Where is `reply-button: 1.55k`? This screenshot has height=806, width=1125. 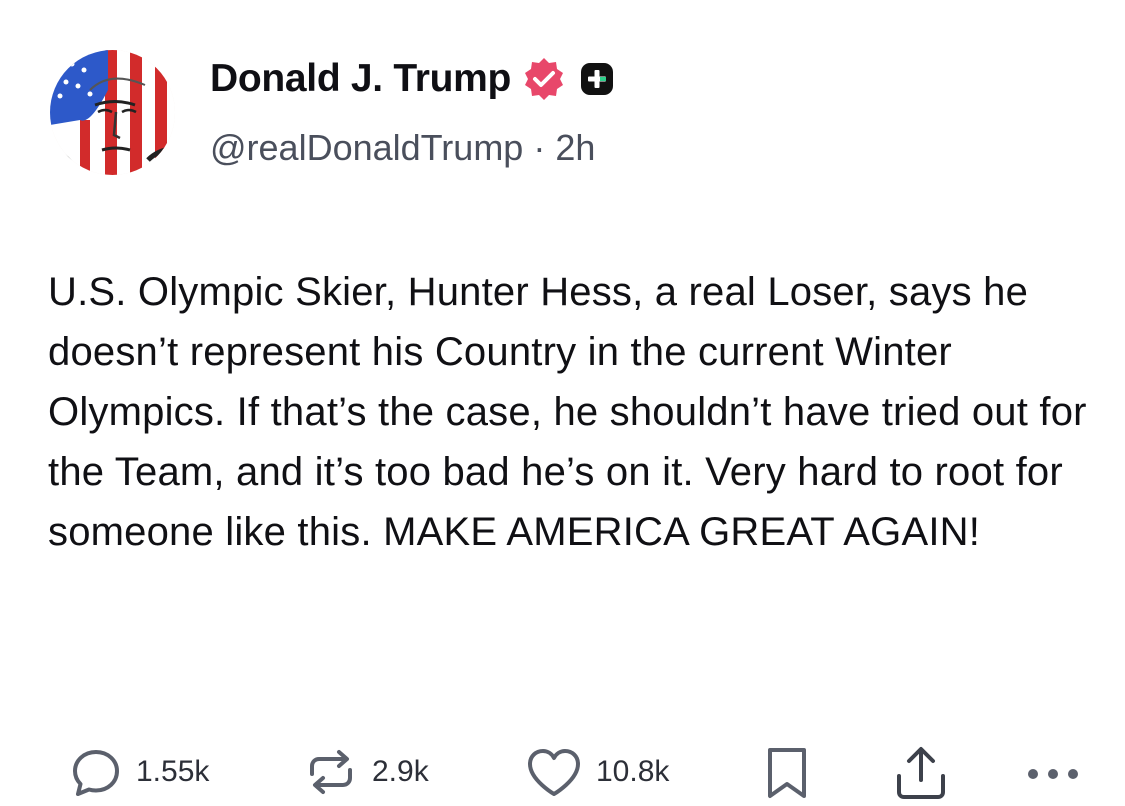 reply-button: 1.55k is located at coordinates (138, 772).